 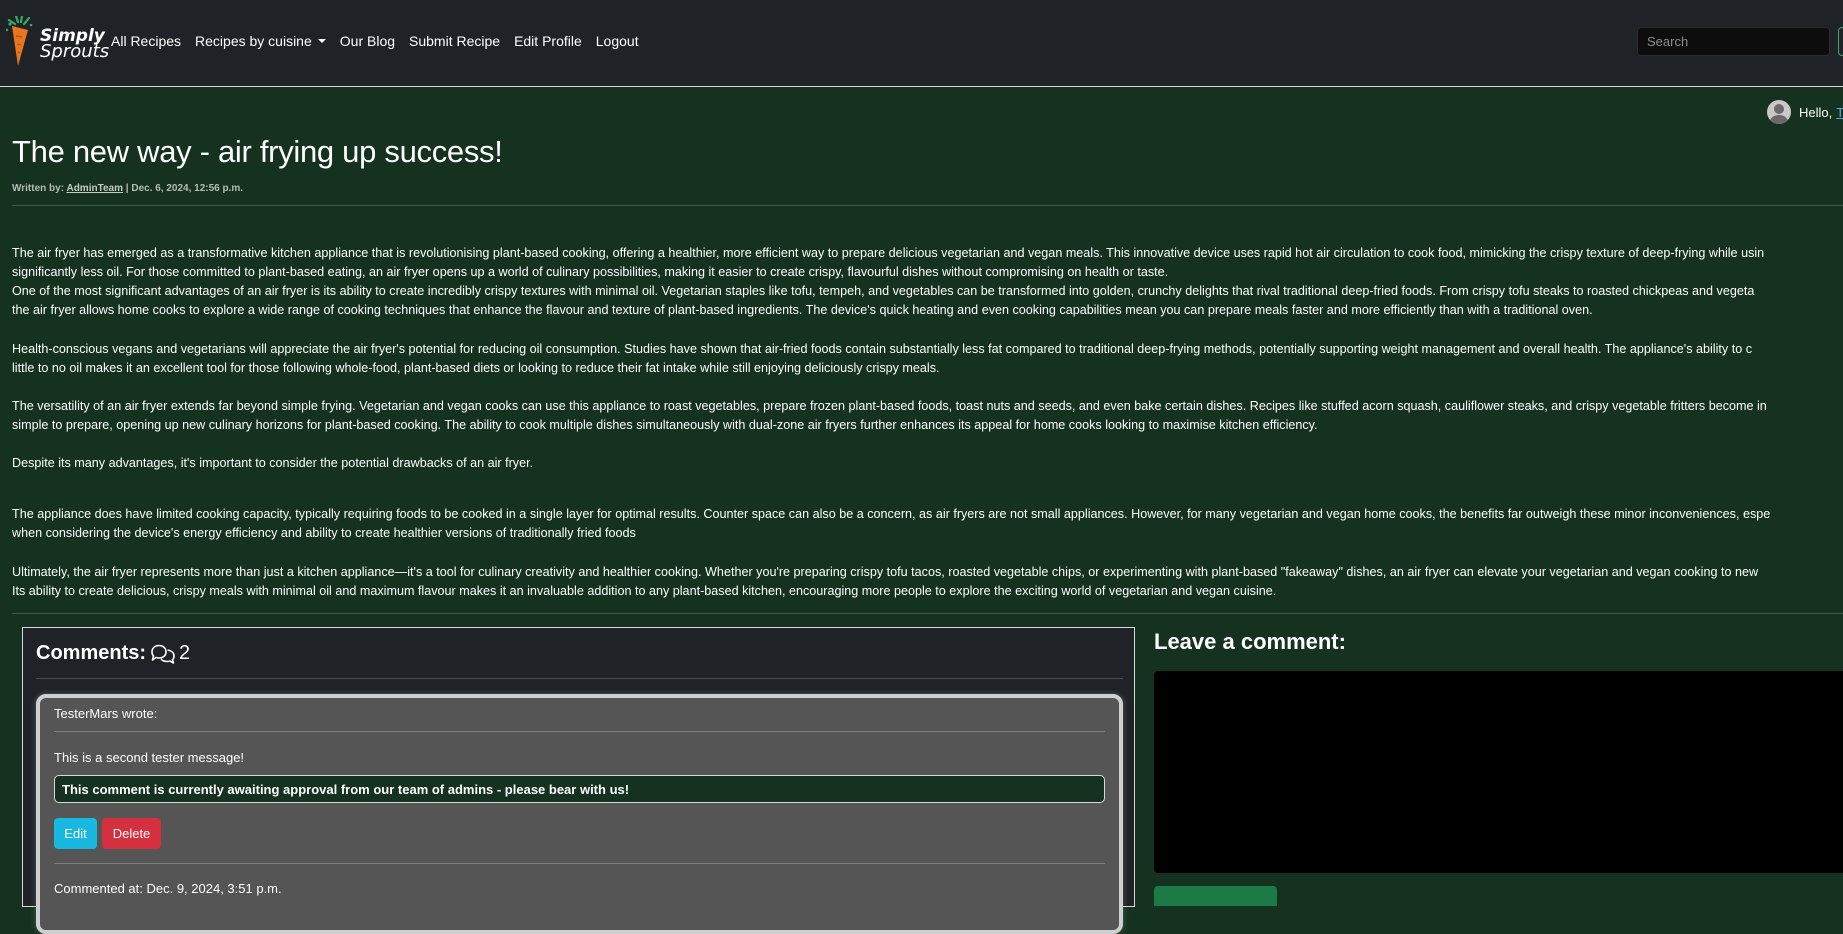 What do you see at coordinates (321, 41) in the screenshot?
I see `caret-down-icon` at bounding box center [321, 41].